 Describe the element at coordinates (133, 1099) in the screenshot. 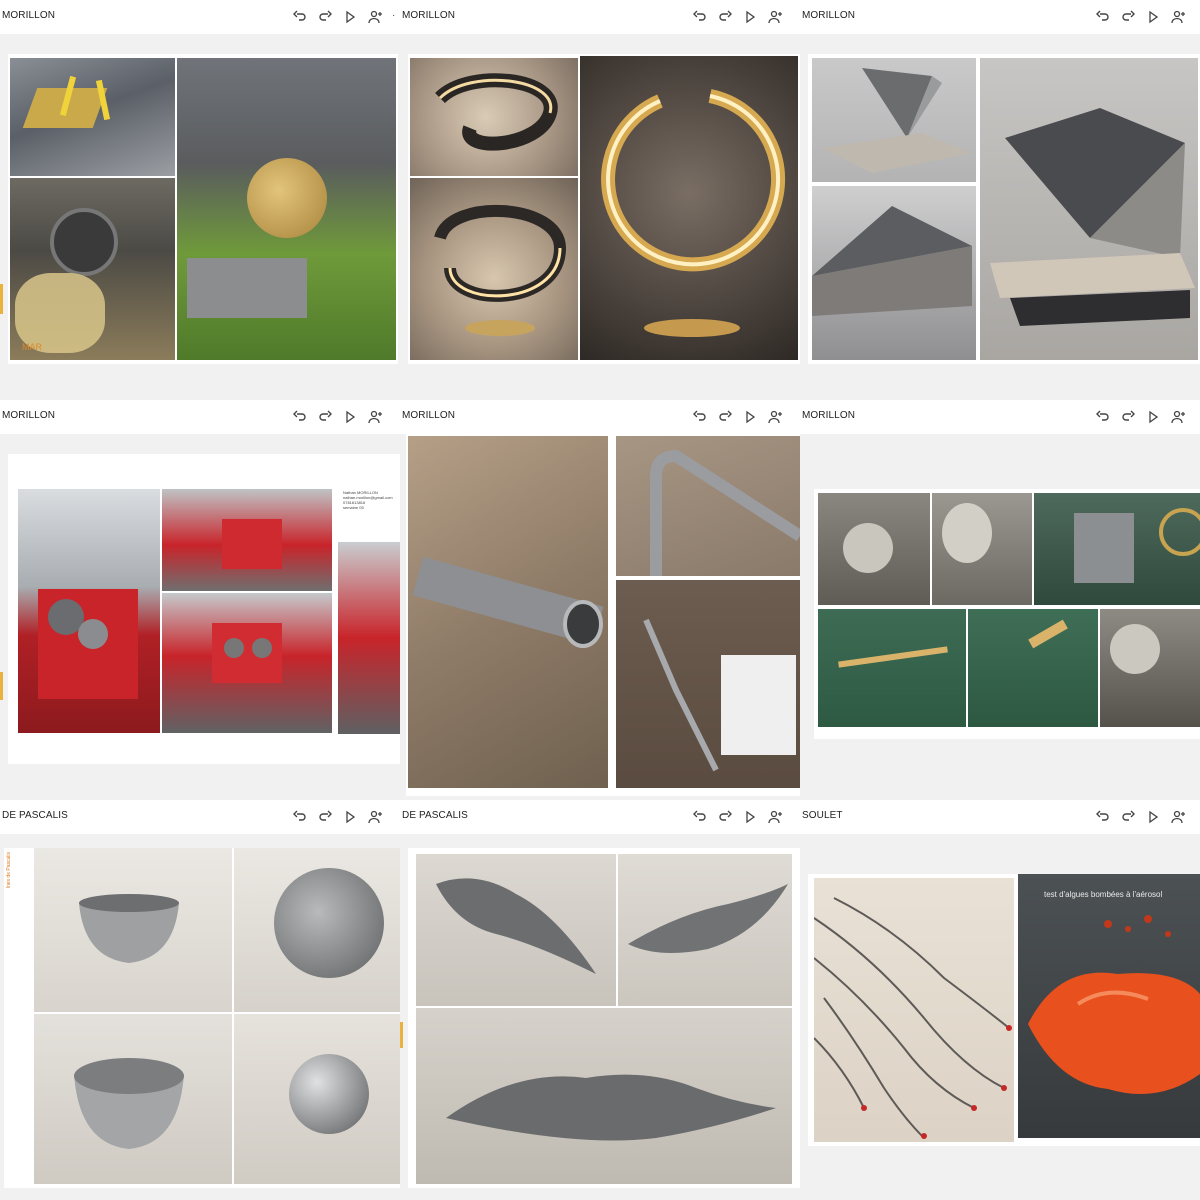

I see `photo-bowl-angle` at that location.